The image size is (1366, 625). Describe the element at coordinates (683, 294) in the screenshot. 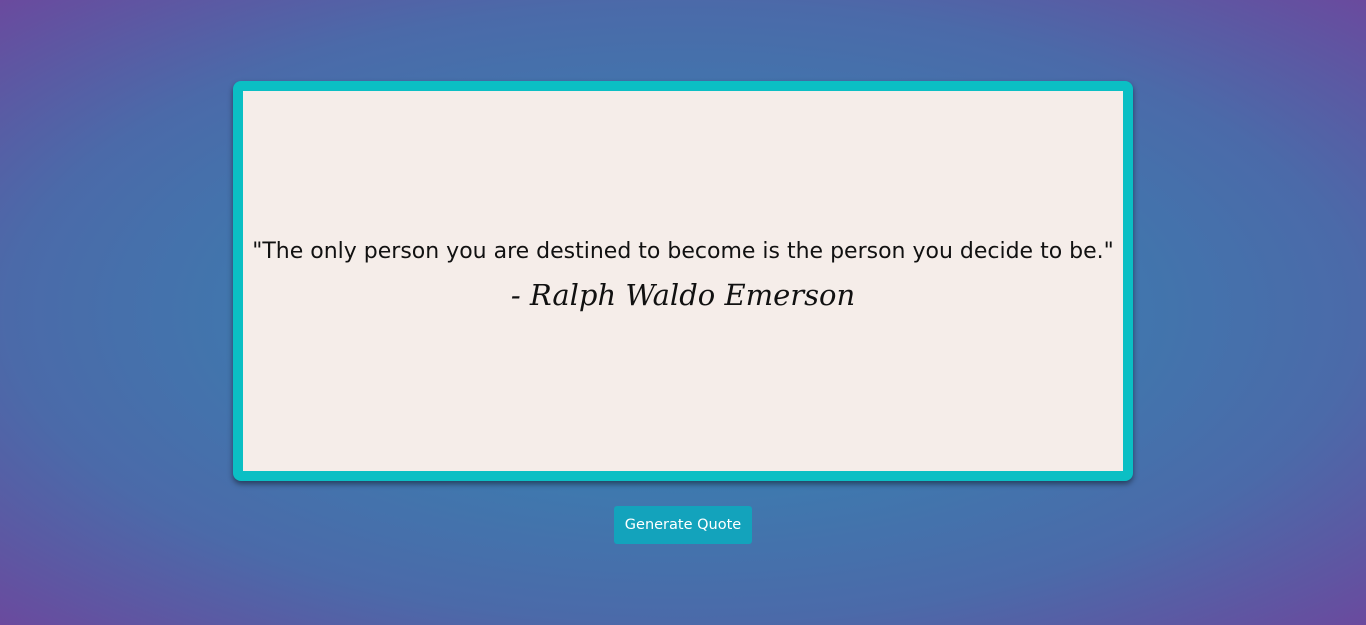

I see `quote-author: - Ralph Waldo Emerson` at that location.